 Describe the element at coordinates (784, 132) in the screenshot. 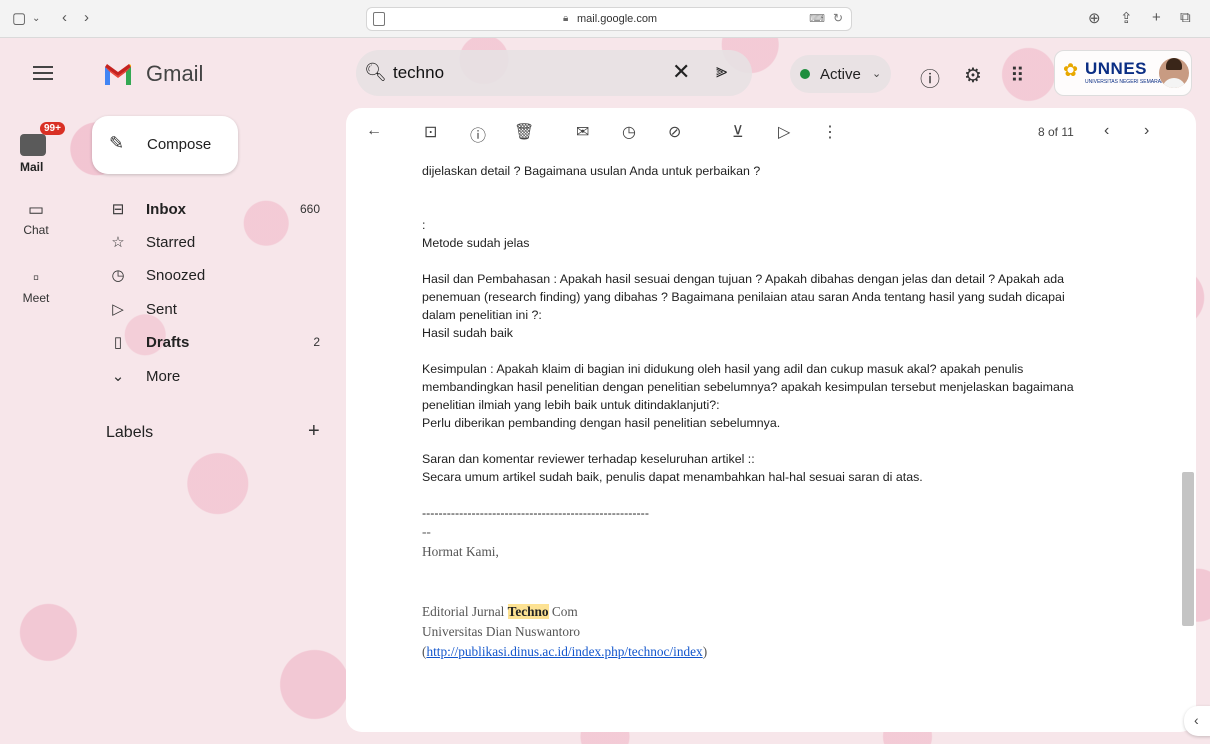

I see `label-icon: ▷` at that location.